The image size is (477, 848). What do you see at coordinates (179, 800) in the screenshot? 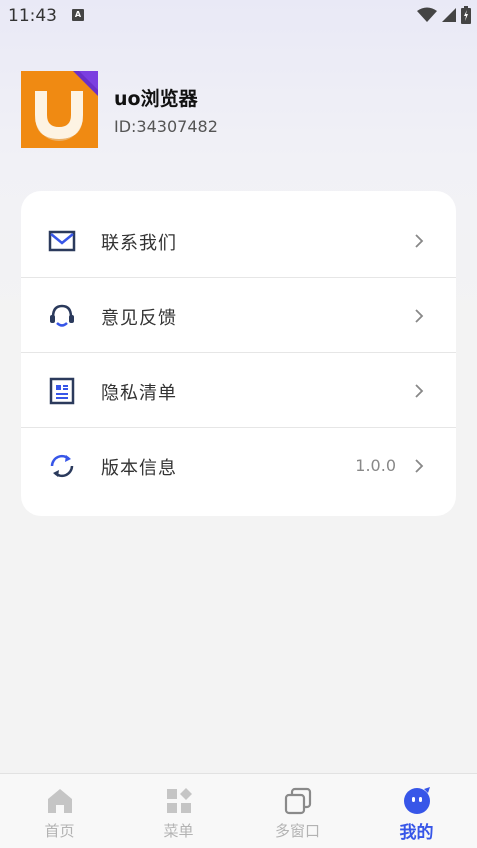
I see `grid-icon` at bounding box center [179, 800].